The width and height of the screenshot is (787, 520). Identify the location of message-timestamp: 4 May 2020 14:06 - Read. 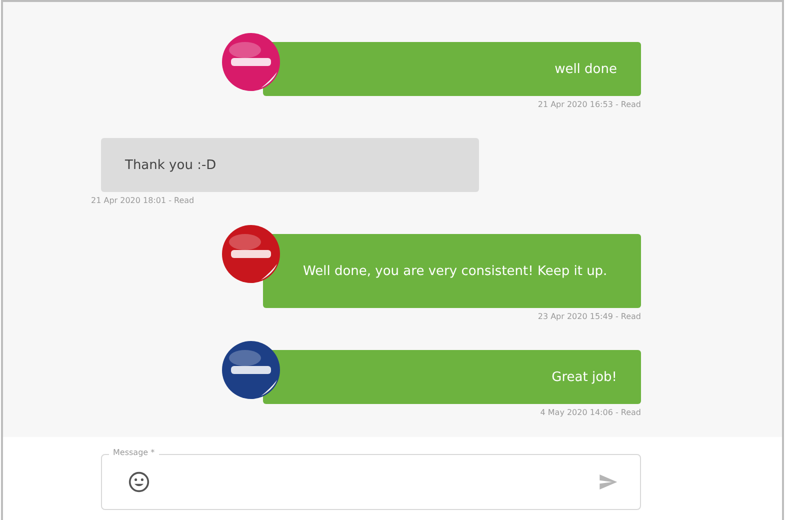
(590, 412).